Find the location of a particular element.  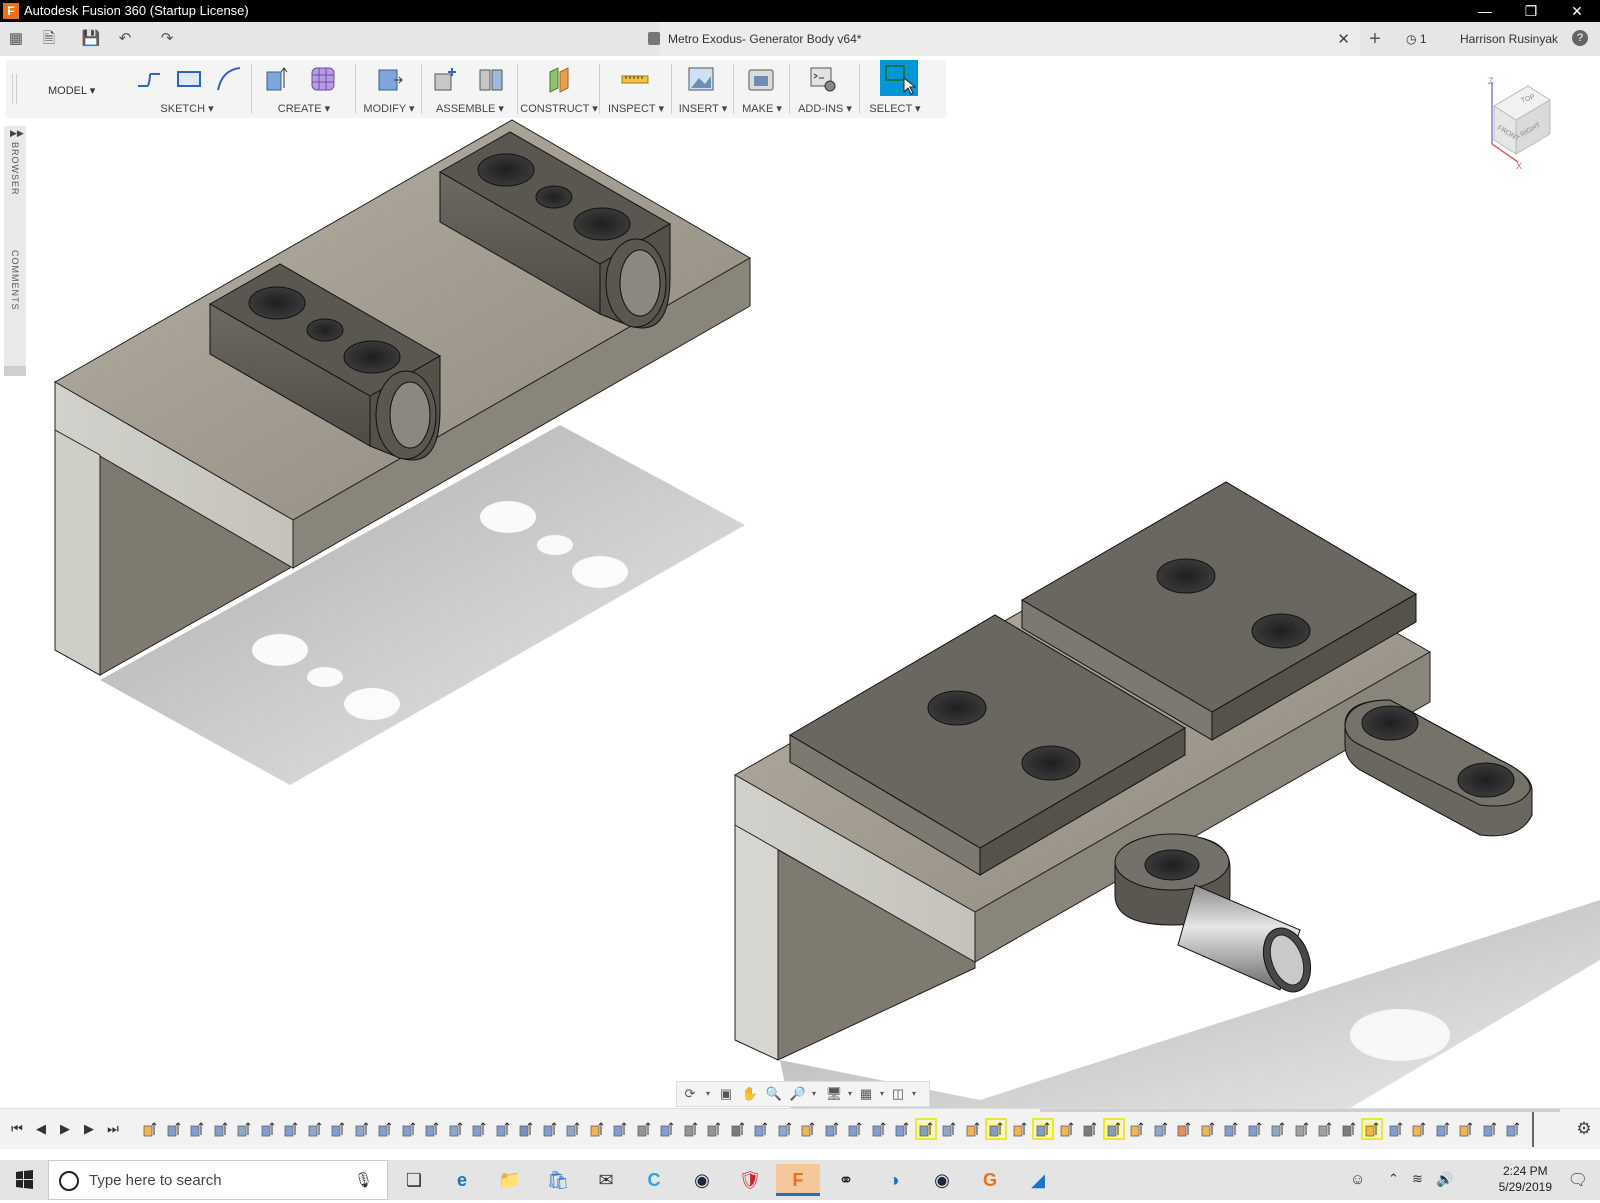

select-tool-icon is located at coordinates (899, 78).